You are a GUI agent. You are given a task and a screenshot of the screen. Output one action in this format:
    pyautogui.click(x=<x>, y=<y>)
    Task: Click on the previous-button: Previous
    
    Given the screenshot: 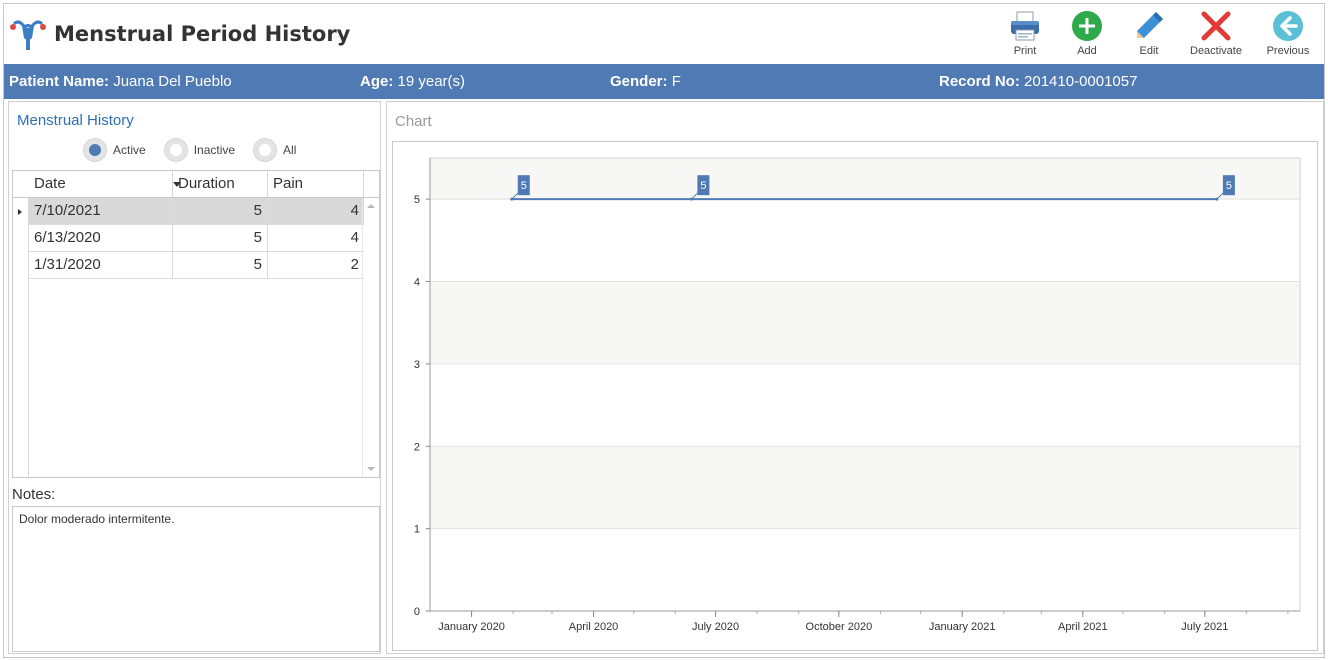 What is the action you would take?
    pyautogui.click(x=1288, y=34)
    